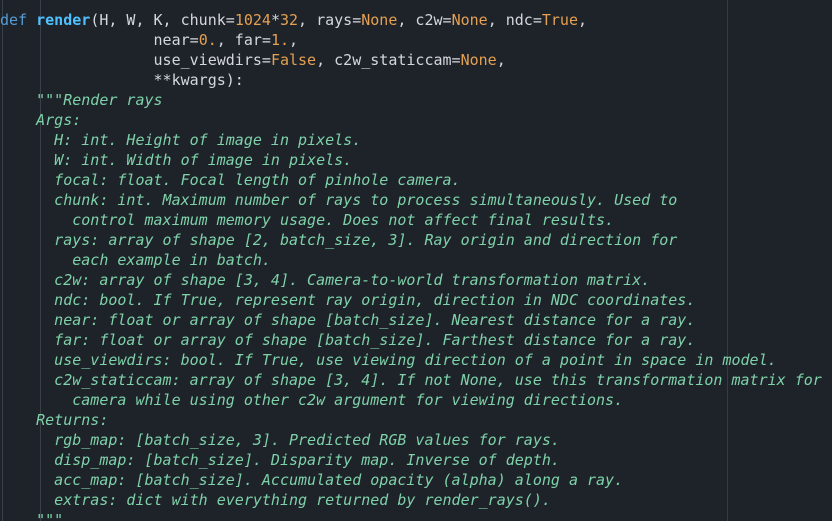  Describe the element at coordinates (41, 120) in the screenshot. I see `docstring-token: Args:` at that location.